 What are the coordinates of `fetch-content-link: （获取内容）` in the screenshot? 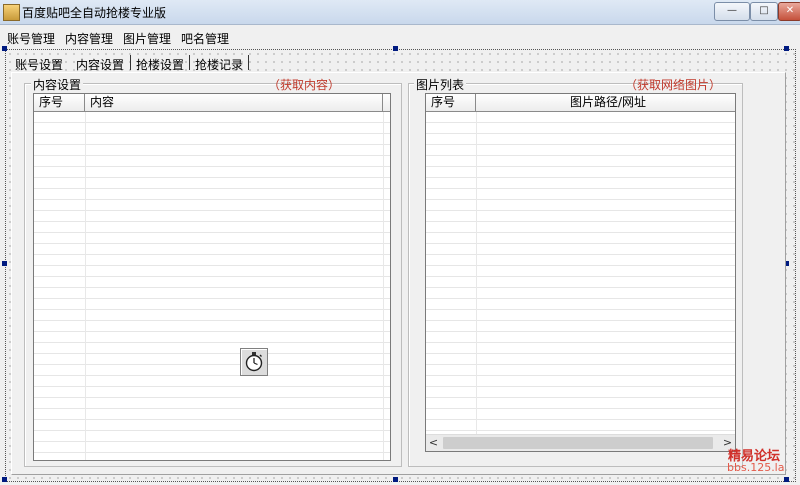 It's located at (304, 84).